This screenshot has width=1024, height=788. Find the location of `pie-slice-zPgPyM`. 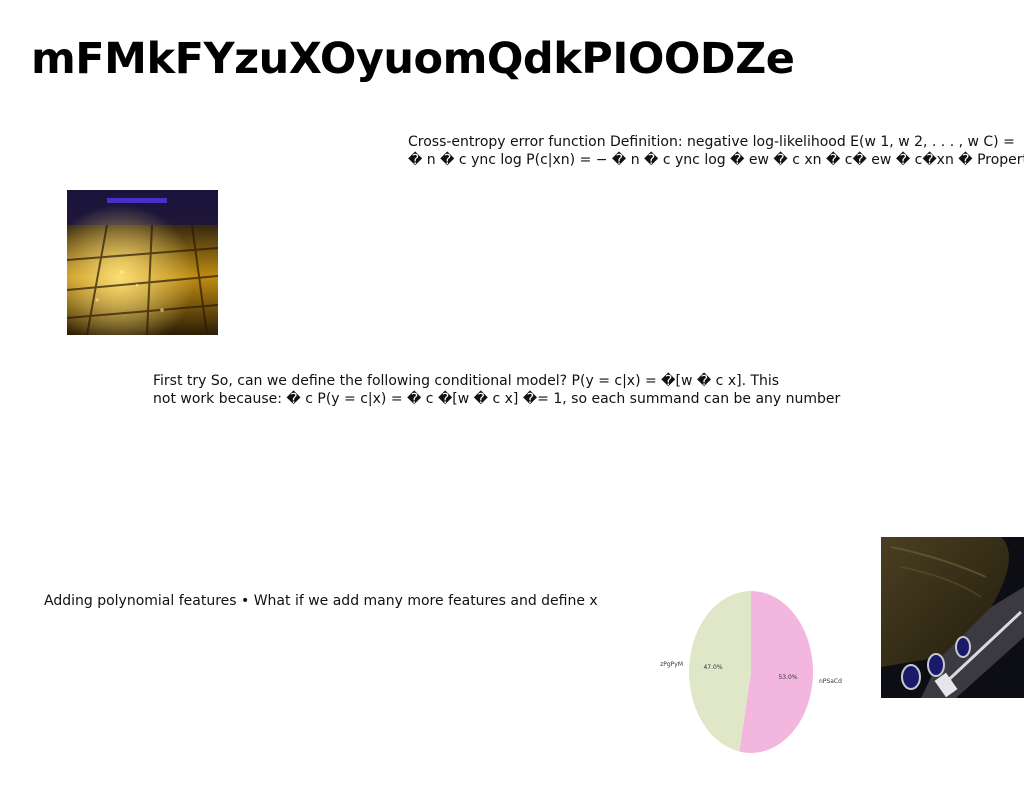

pie-slice-zPgPyM is located at coordinates (720, 671).